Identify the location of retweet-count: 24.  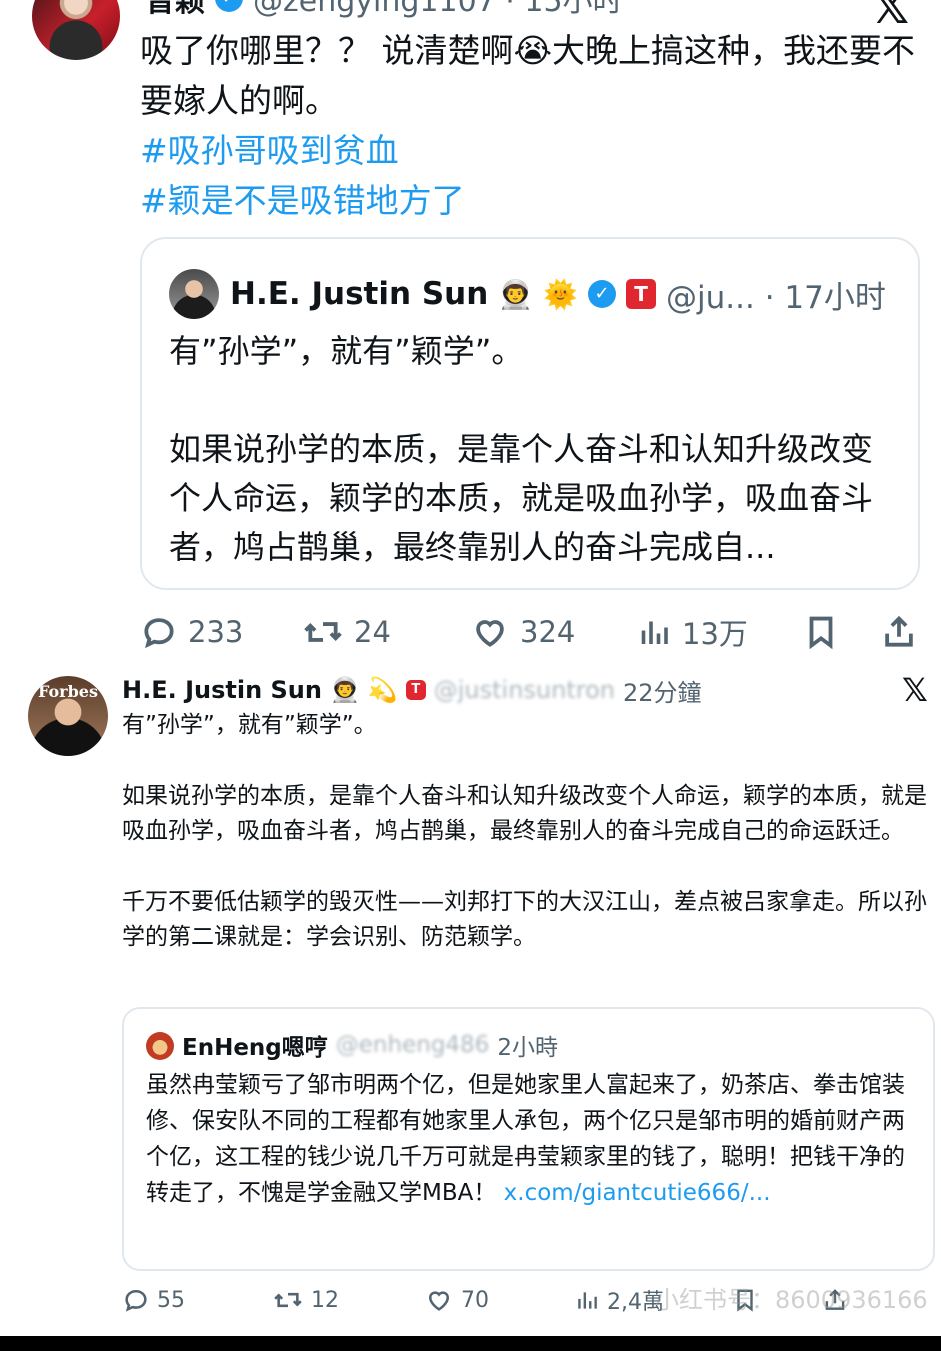
(372, 632).